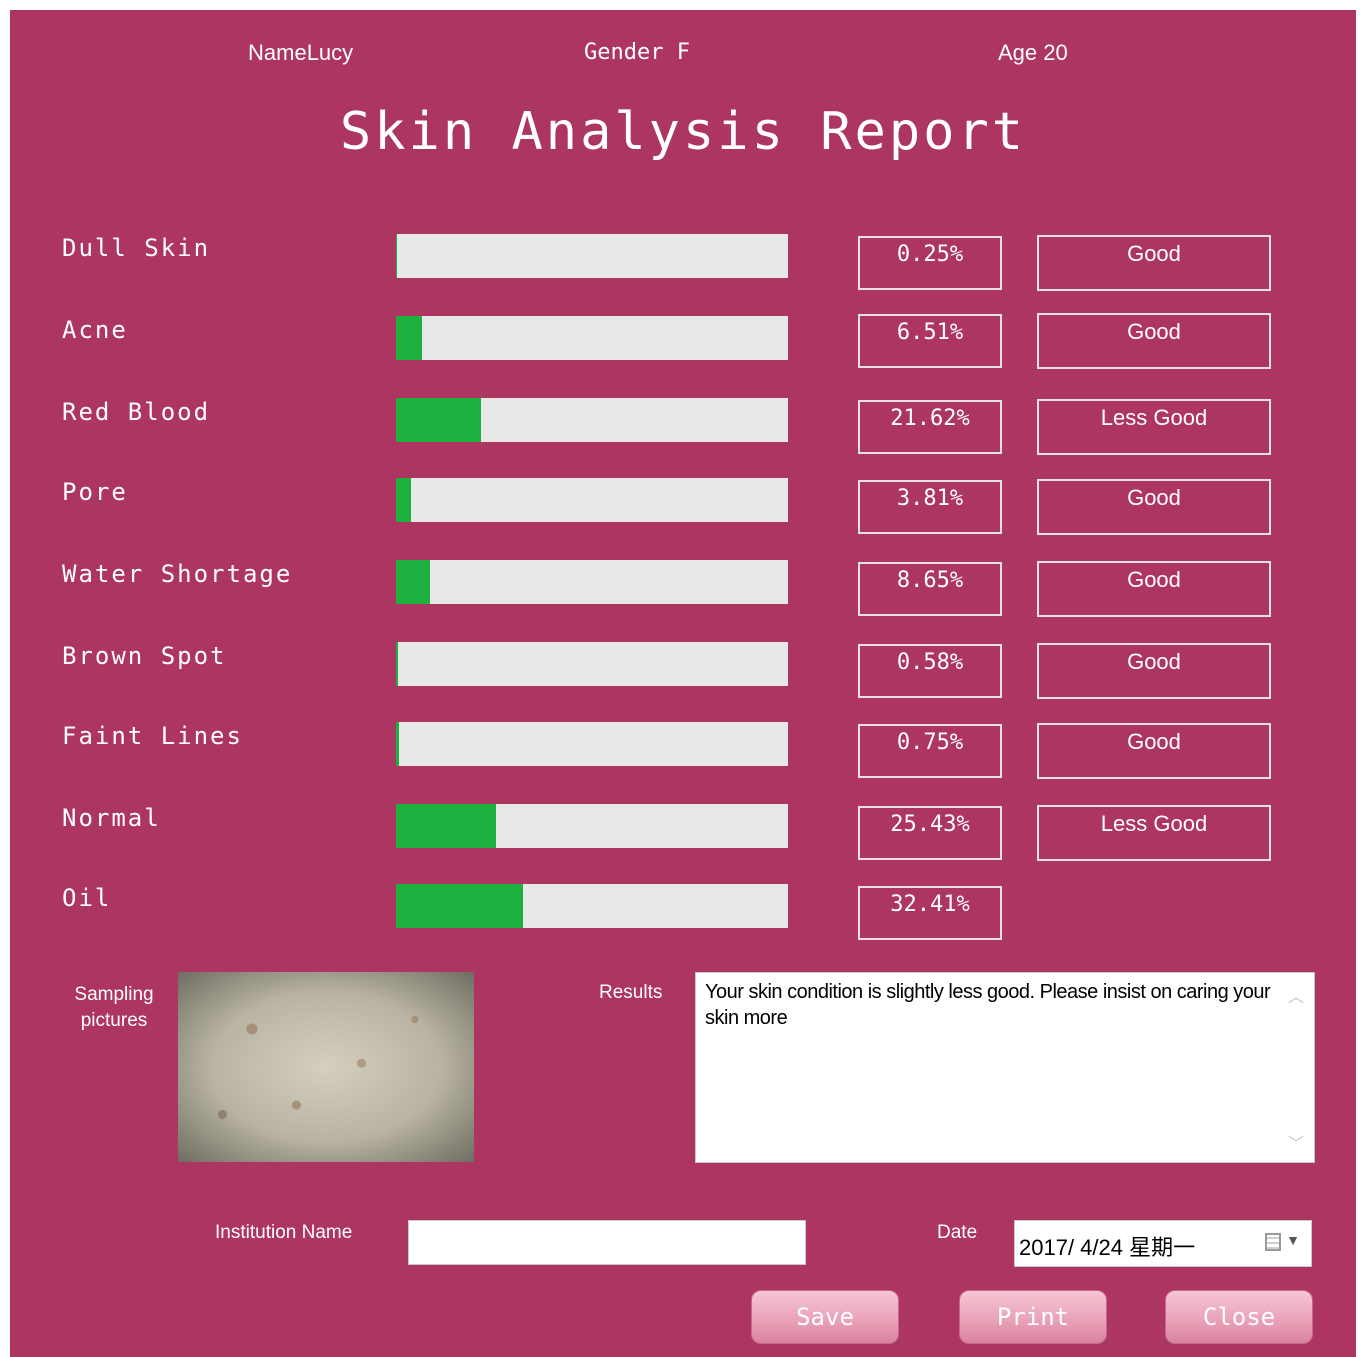 The width and height of the screenshot is (1364, 1357). Describe the element at coordinates (1154, 751) in the screenshot. I see `rating-box-faint-lines: Good` at that location.